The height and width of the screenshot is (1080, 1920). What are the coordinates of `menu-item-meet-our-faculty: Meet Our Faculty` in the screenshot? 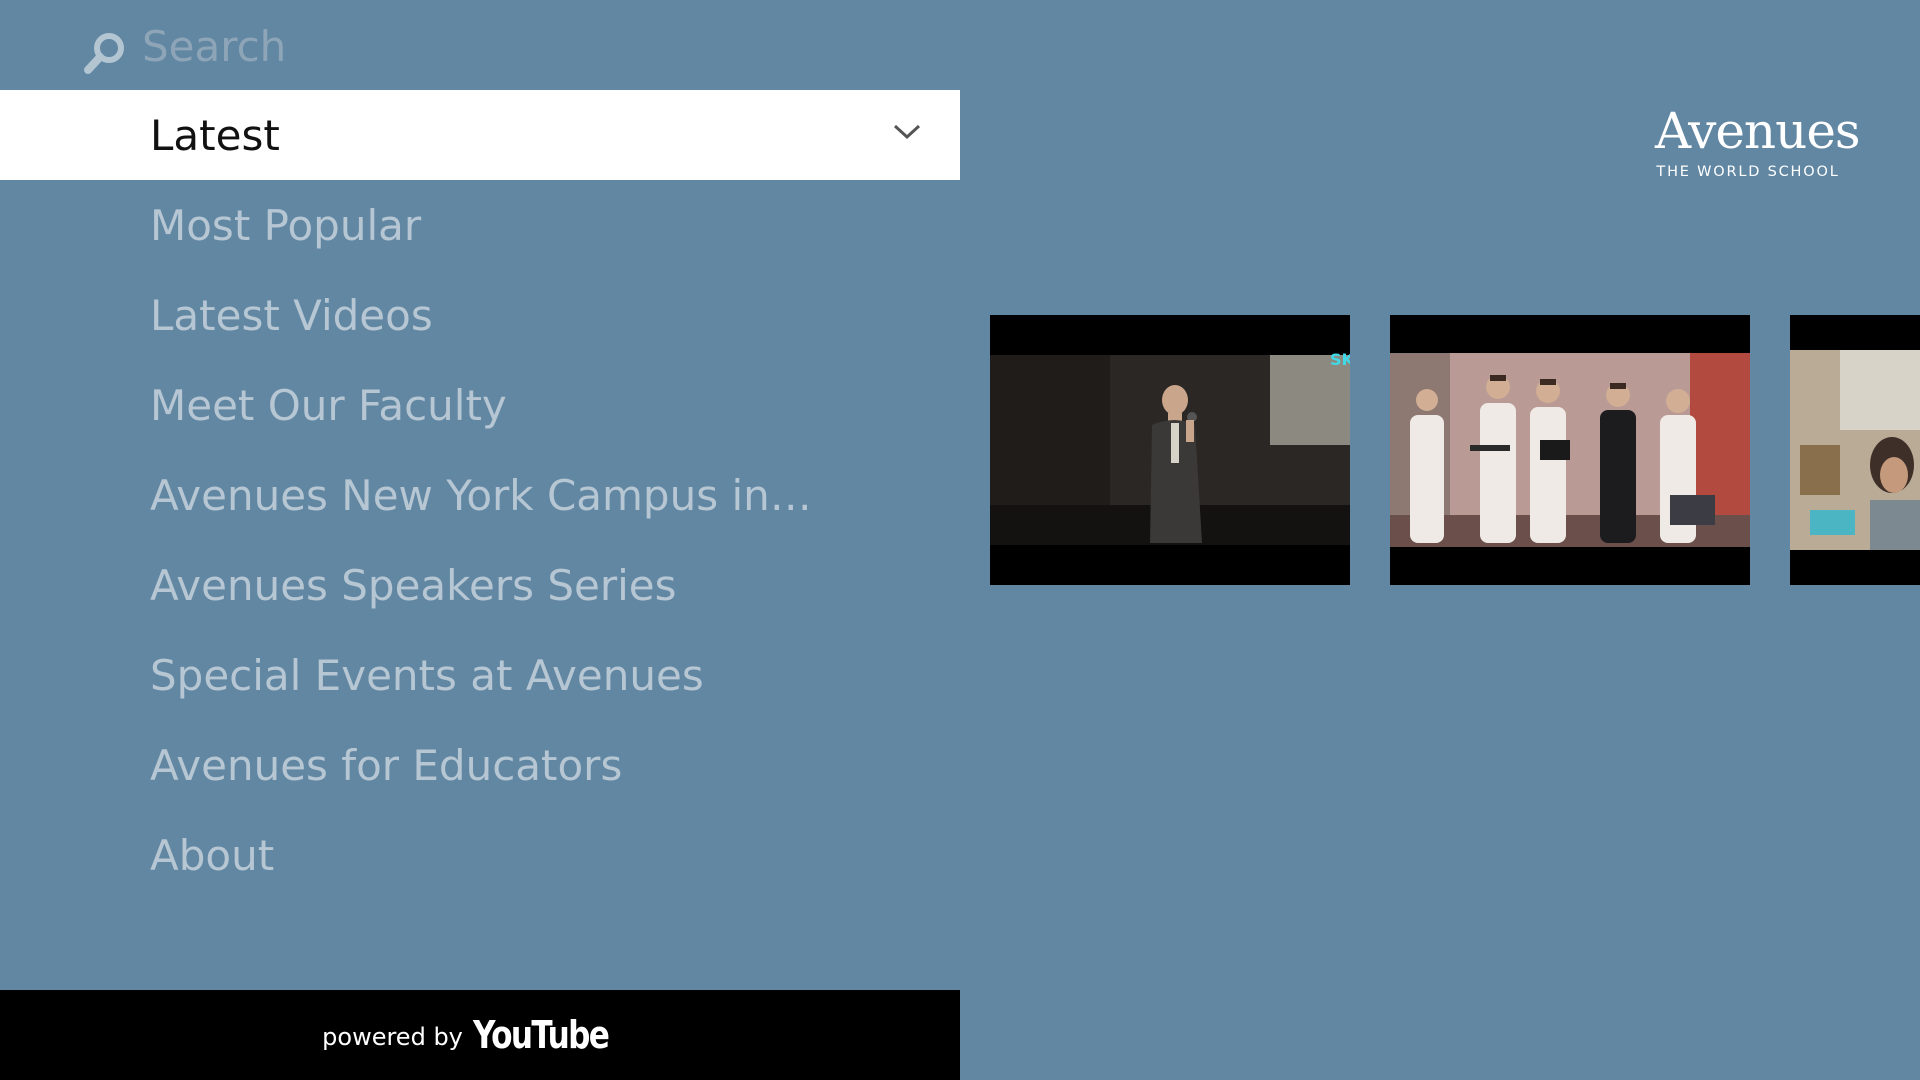 It's located at (480, 405).